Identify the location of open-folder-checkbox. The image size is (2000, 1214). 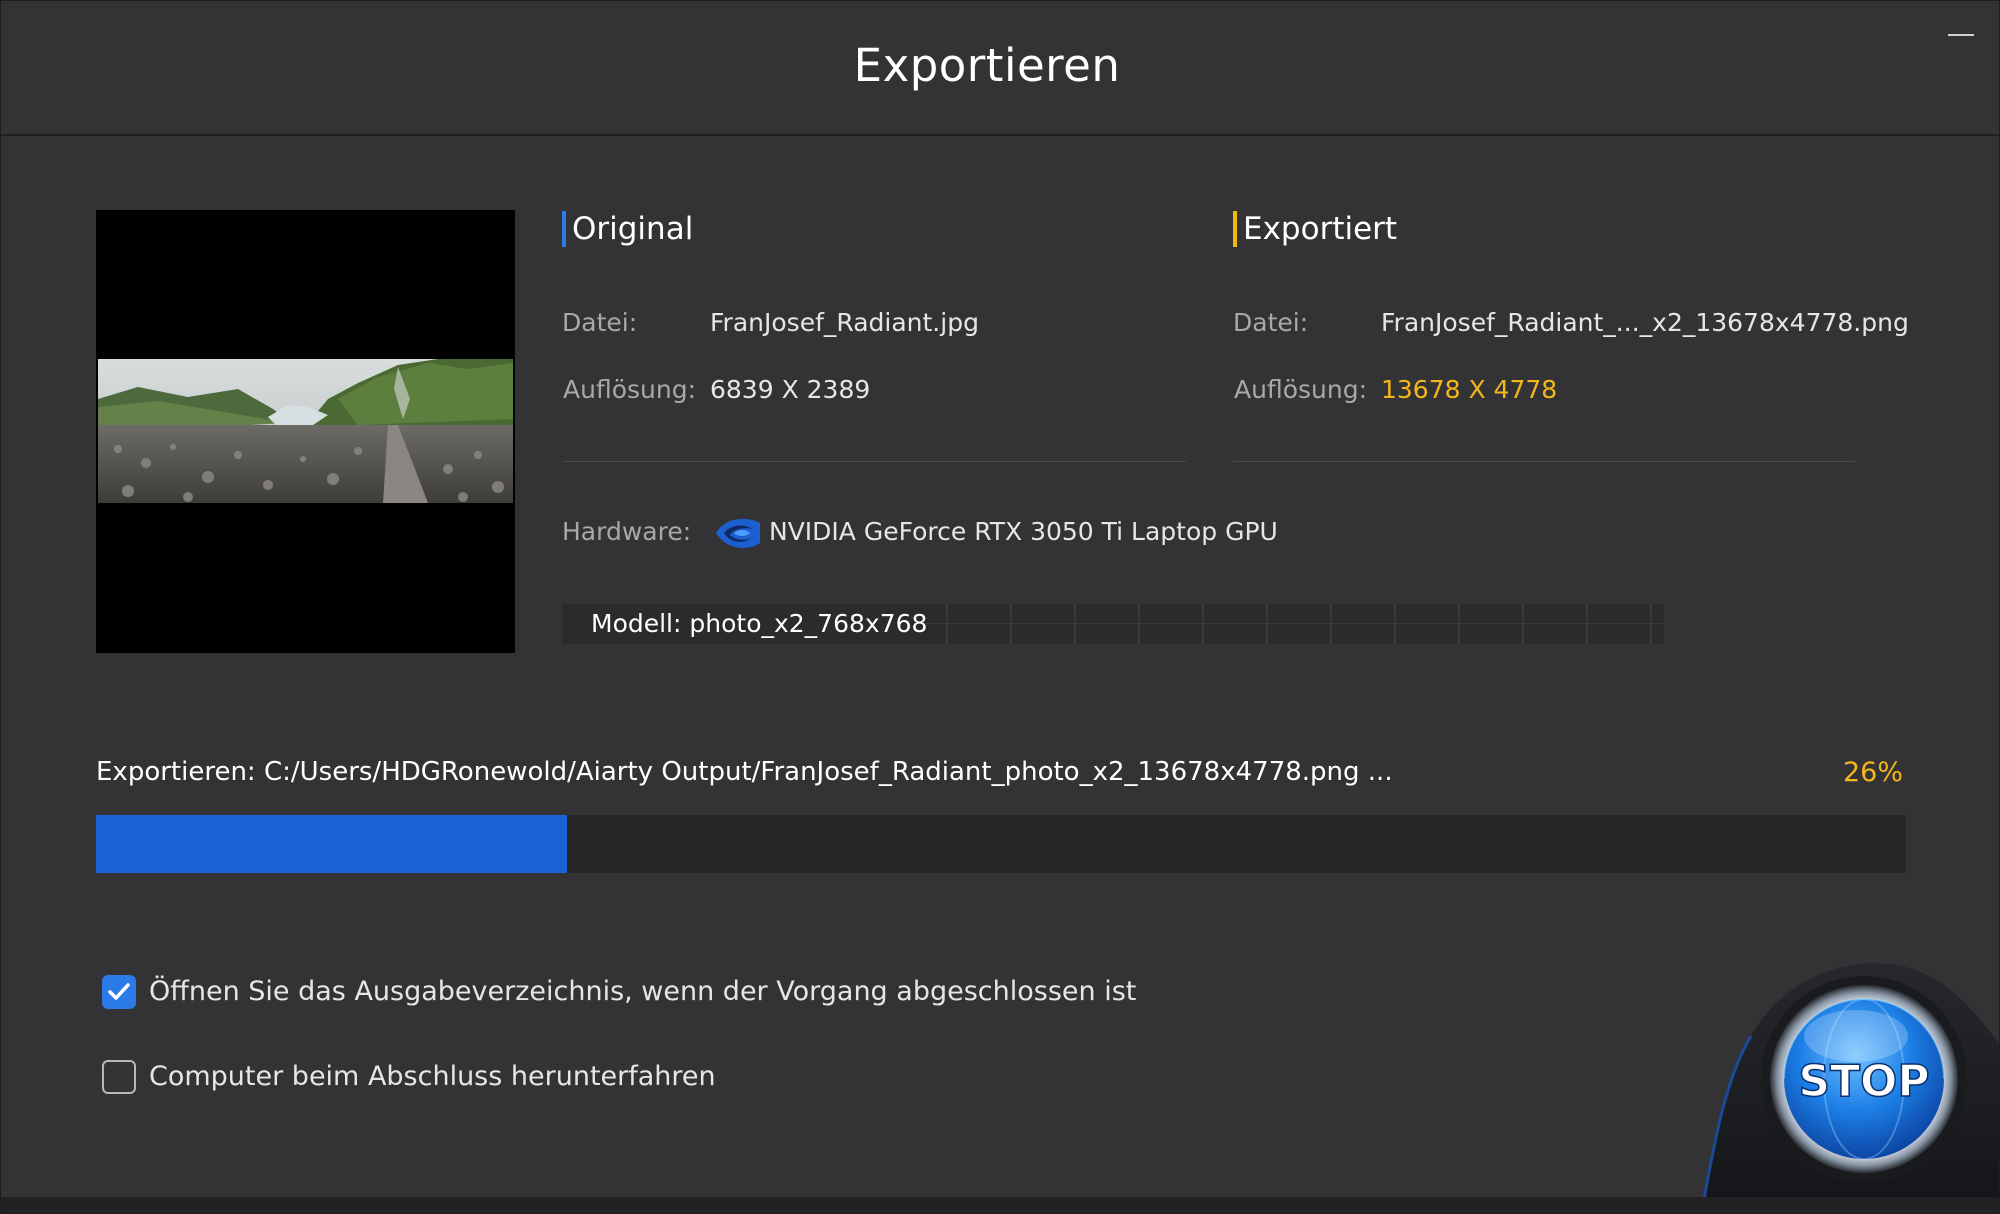
(119, 992).